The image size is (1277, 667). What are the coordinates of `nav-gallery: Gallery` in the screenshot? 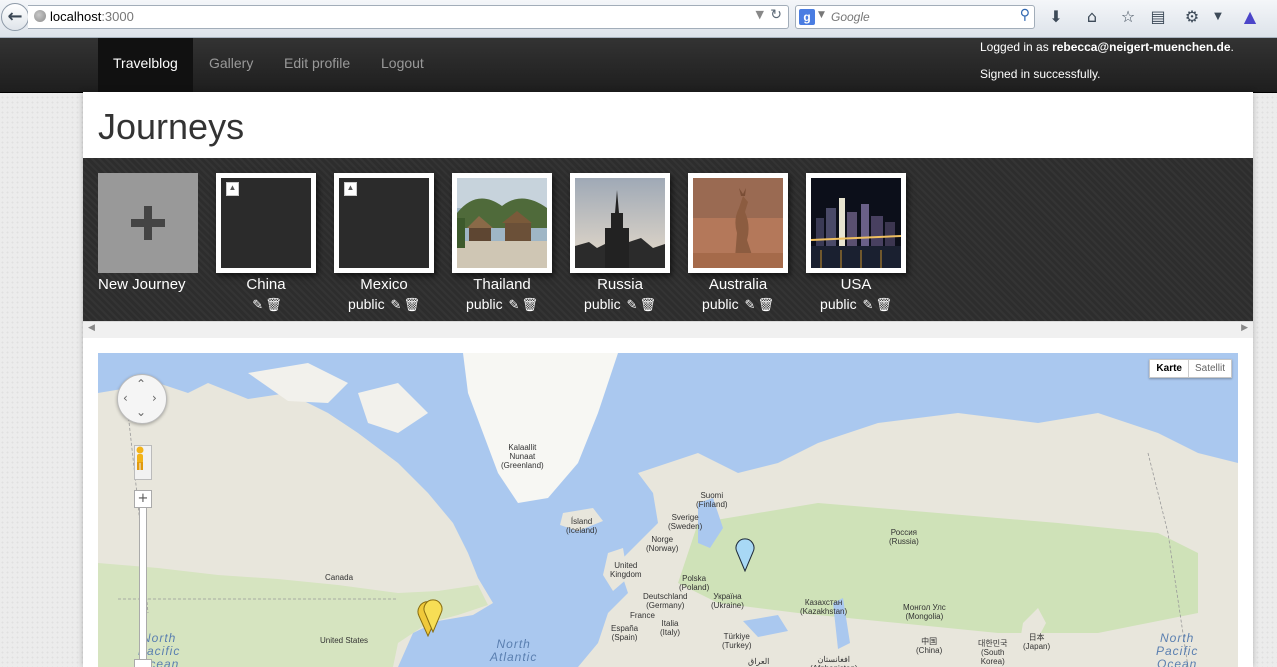 It's located at (231, 65).